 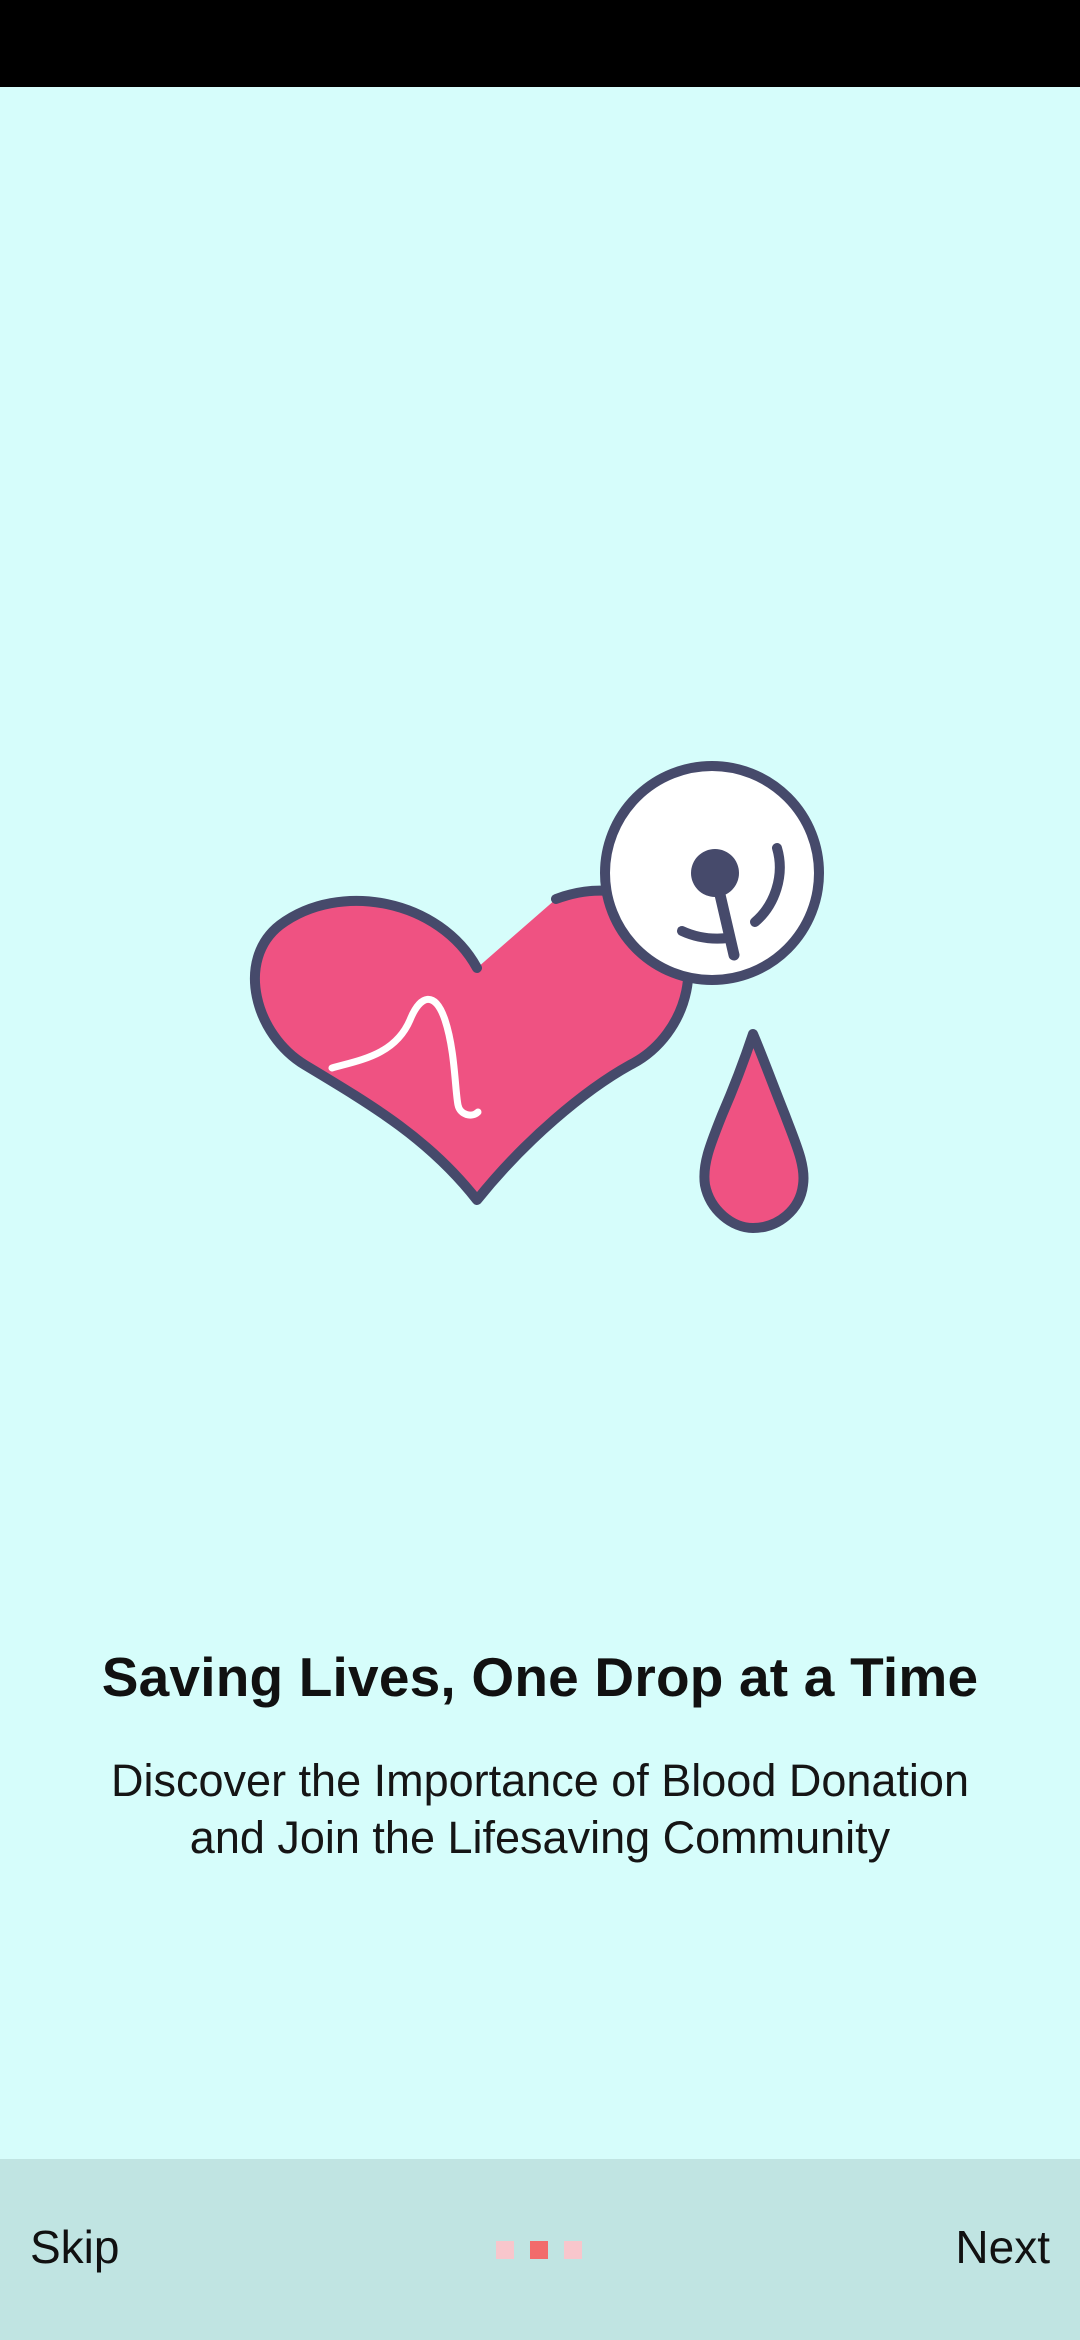 I want to click on next-button: Next, so click(x=1002, y=2247).